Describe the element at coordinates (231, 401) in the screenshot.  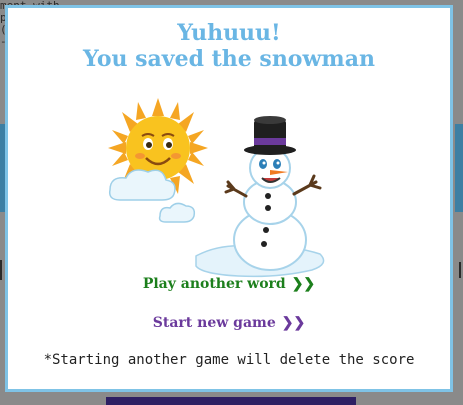
I see `background-bottom-bar` at that location.